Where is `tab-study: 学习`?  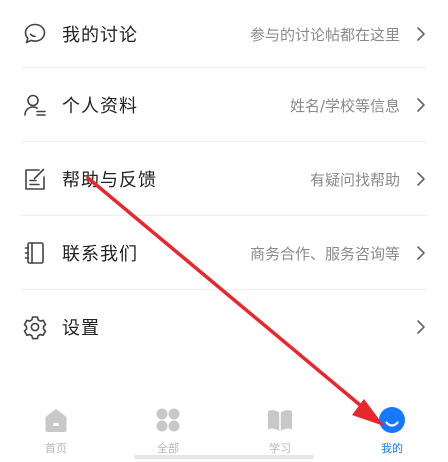 tab-study: 学习 is located at coordinates (280, 430).